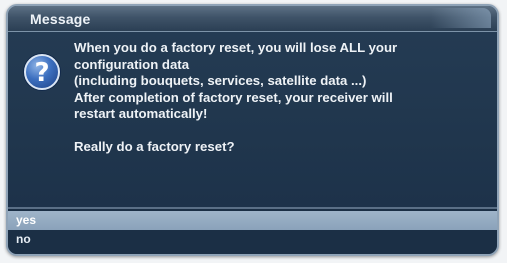 The height and width of the screenshot is (263, 507). What do you see at coordinates (141, 113) in the screenshot?
I see `message-line: restart automatically!` at bounding box center [141, 113].